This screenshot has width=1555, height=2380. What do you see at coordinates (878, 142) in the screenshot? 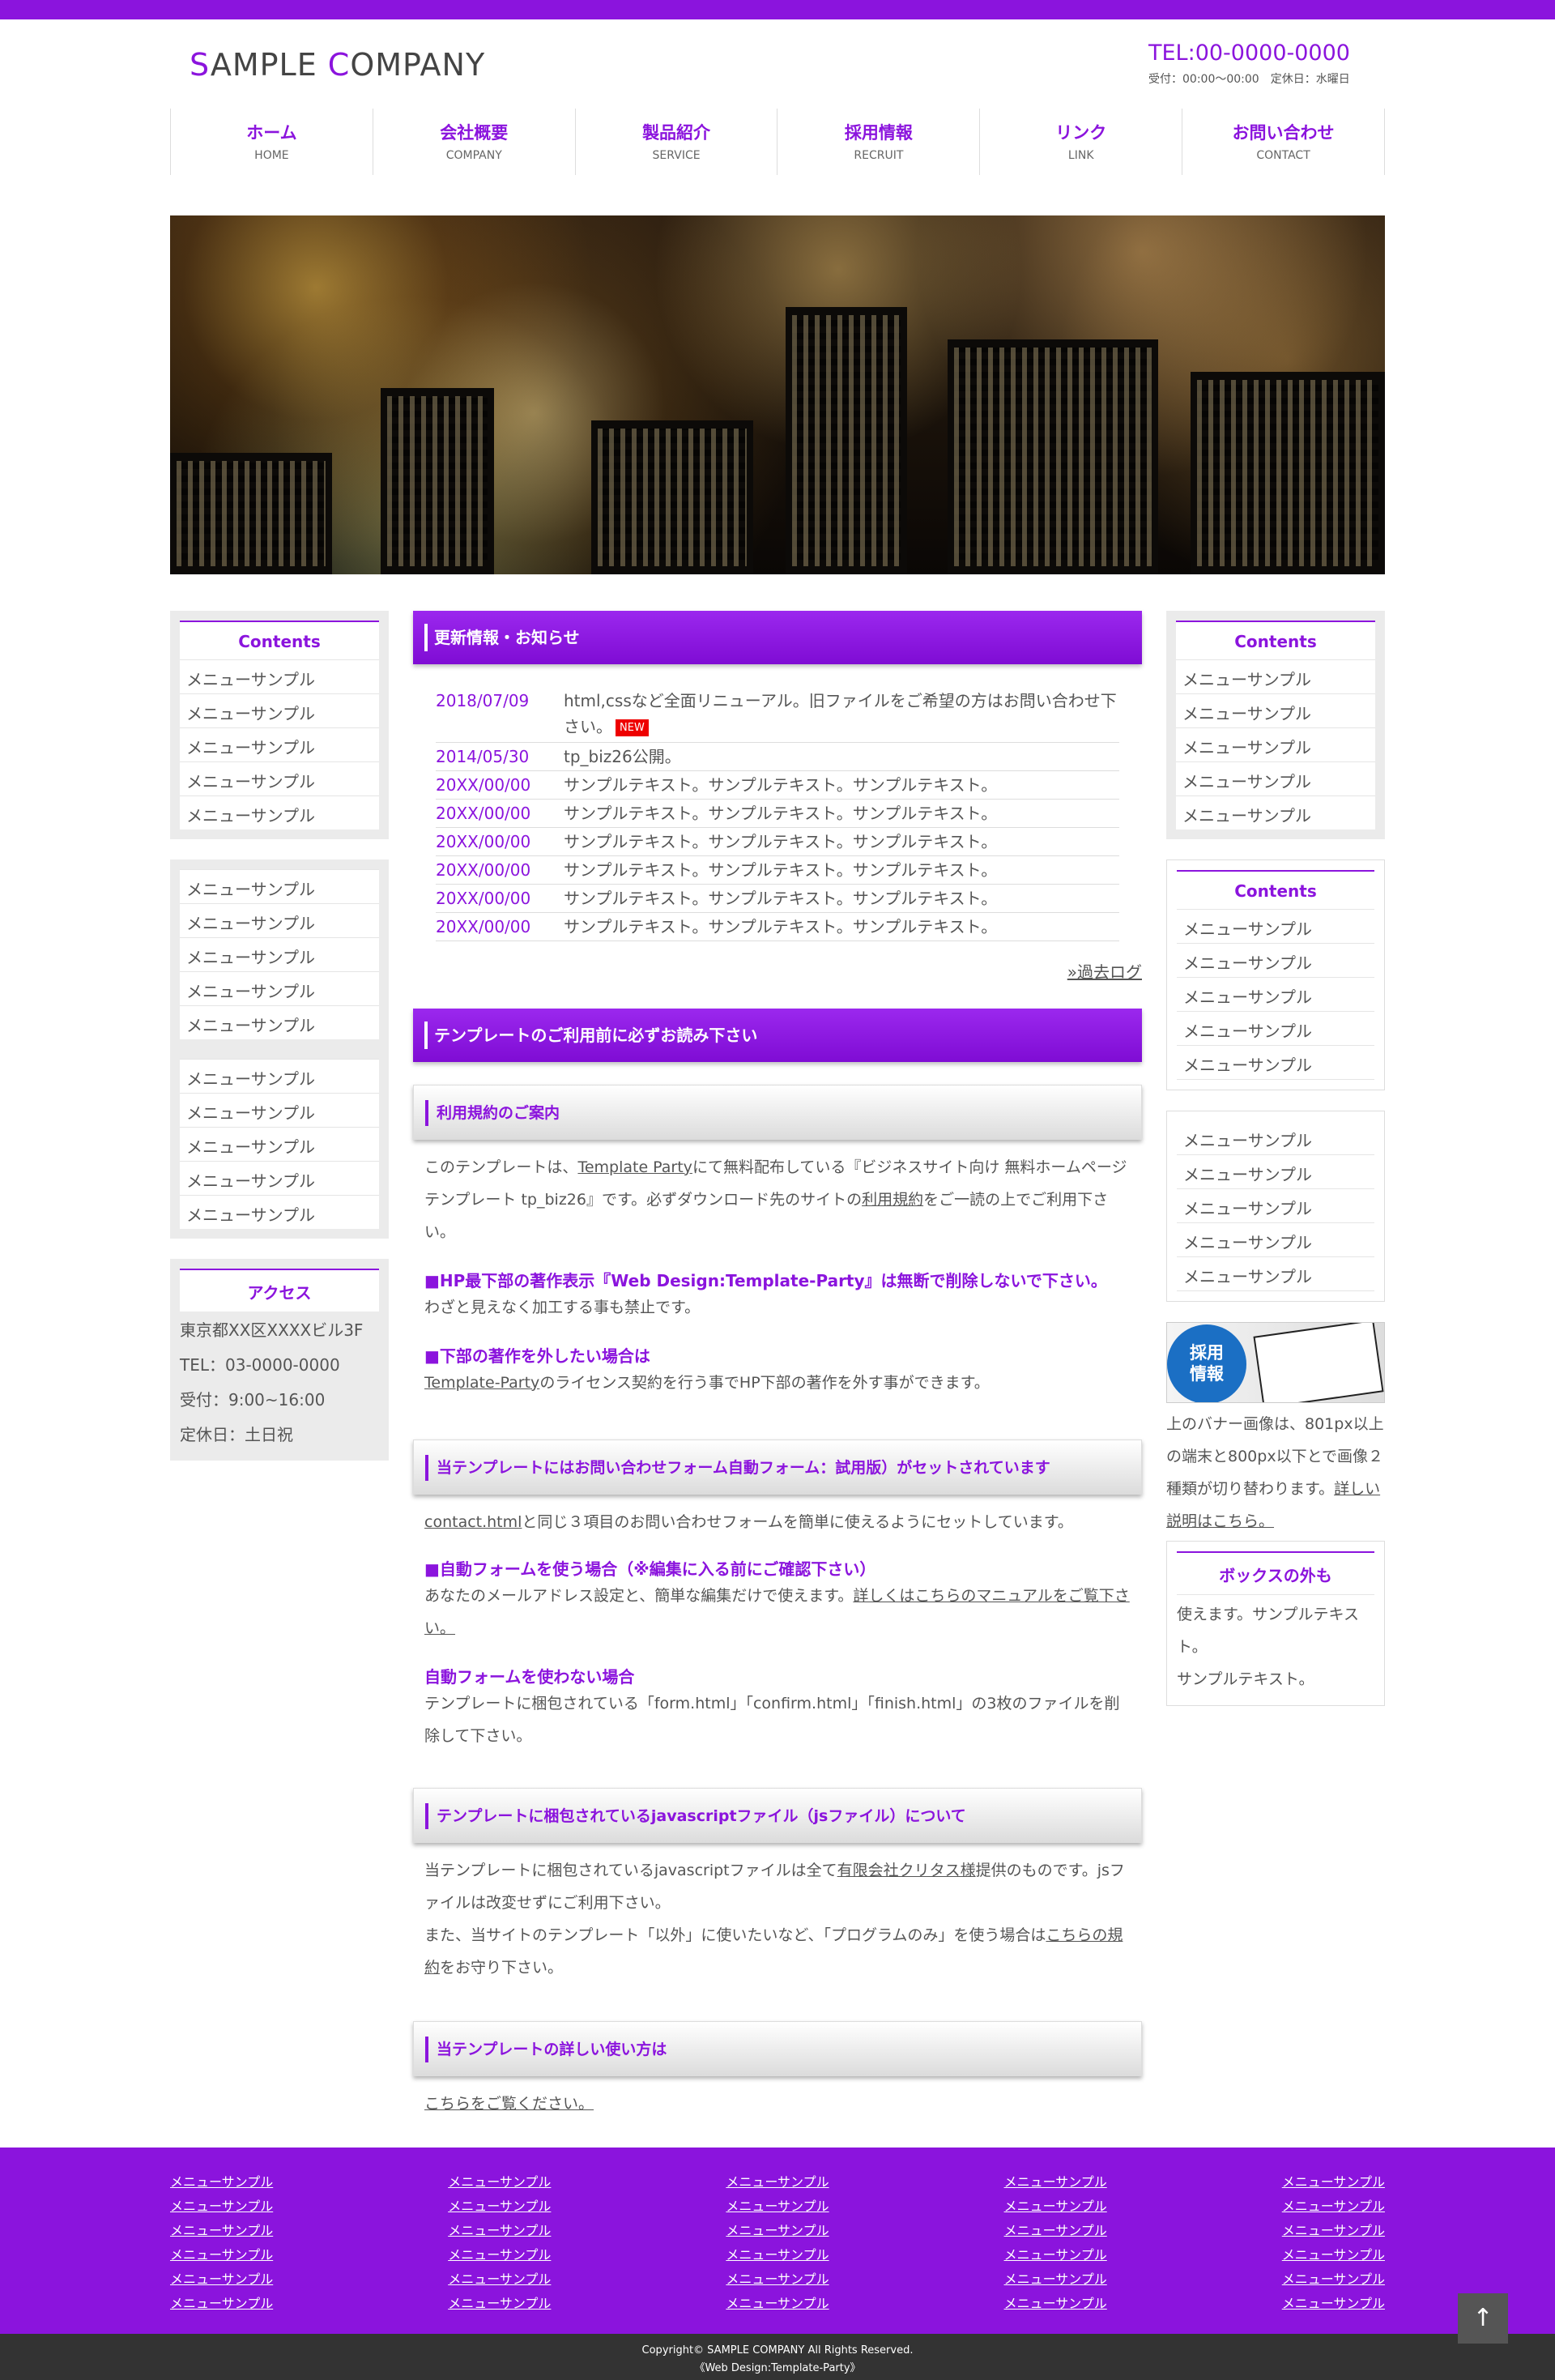
I see `nav-recruit: 採用情報 RECRUIT` at bounding box center [878, 142].